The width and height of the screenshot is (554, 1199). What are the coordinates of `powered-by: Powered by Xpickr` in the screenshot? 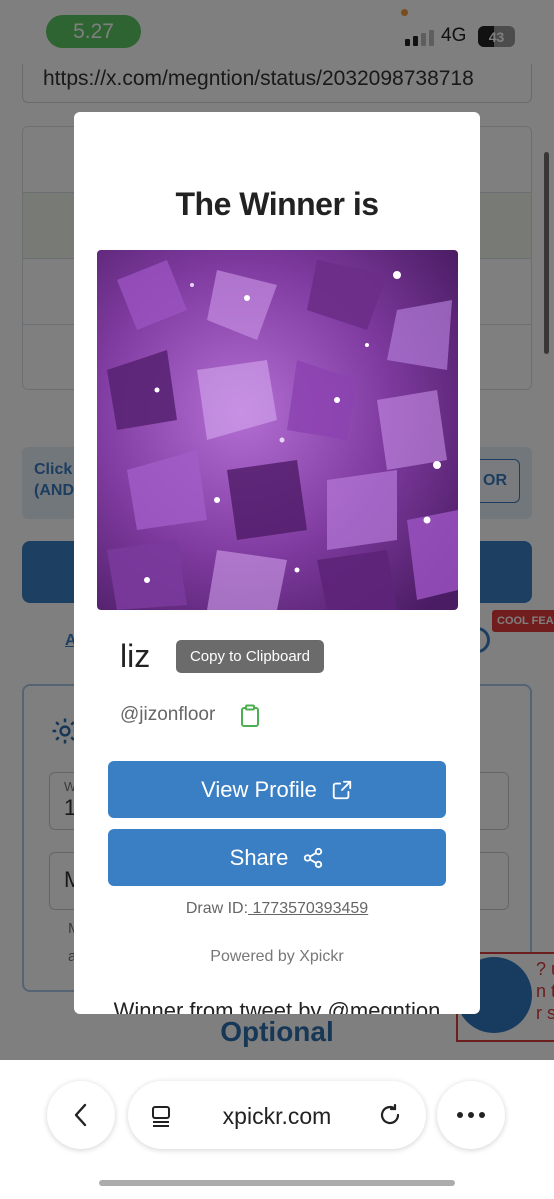 It's located at (277, 956).